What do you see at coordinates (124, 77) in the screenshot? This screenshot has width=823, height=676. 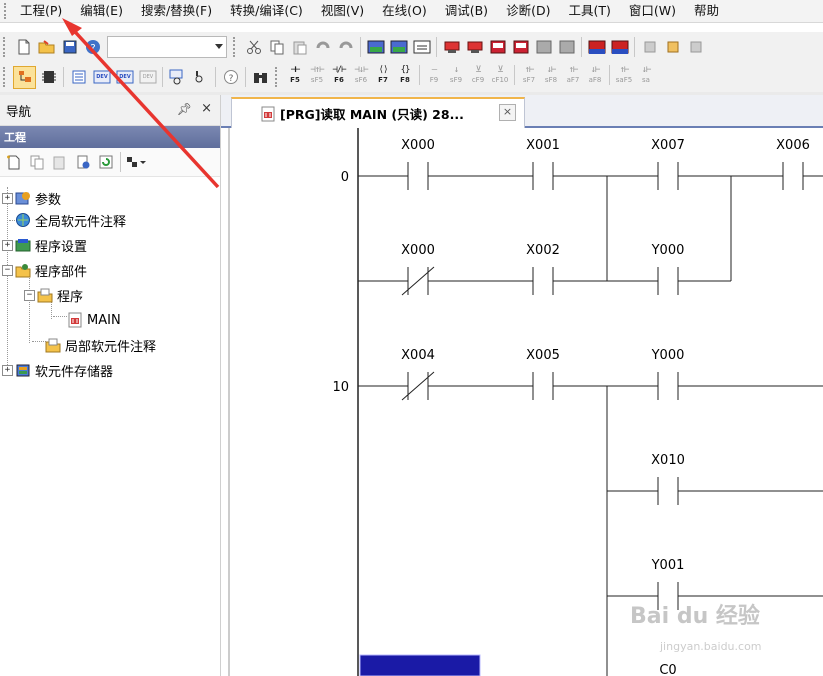 I see `dev-statement-icon: DEV` at bounding box center [124, 77].